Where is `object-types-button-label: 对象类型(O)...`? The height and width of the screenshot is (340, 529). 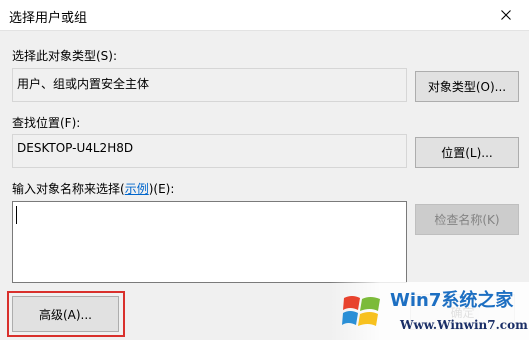 object-types-button-label: 对象类型(O)... is located at coordinates (467, 87).